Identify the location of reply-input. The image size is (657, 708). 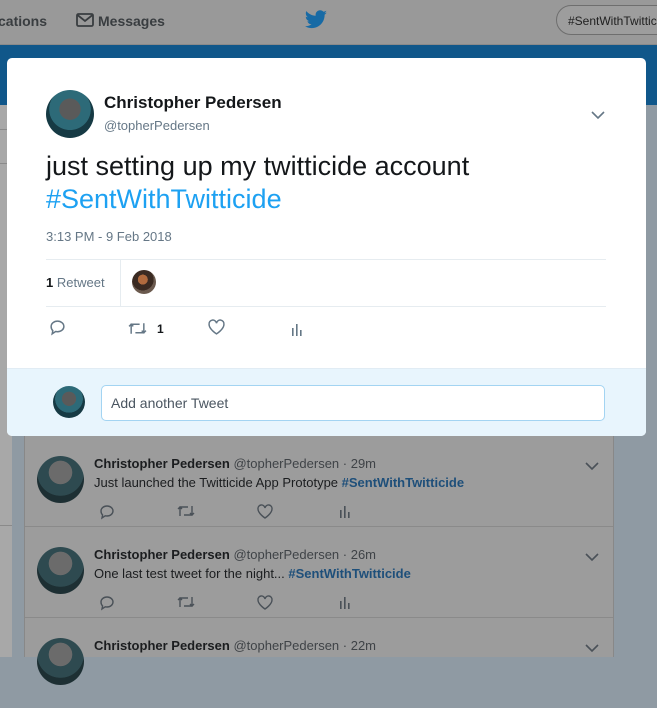
(353, 403).